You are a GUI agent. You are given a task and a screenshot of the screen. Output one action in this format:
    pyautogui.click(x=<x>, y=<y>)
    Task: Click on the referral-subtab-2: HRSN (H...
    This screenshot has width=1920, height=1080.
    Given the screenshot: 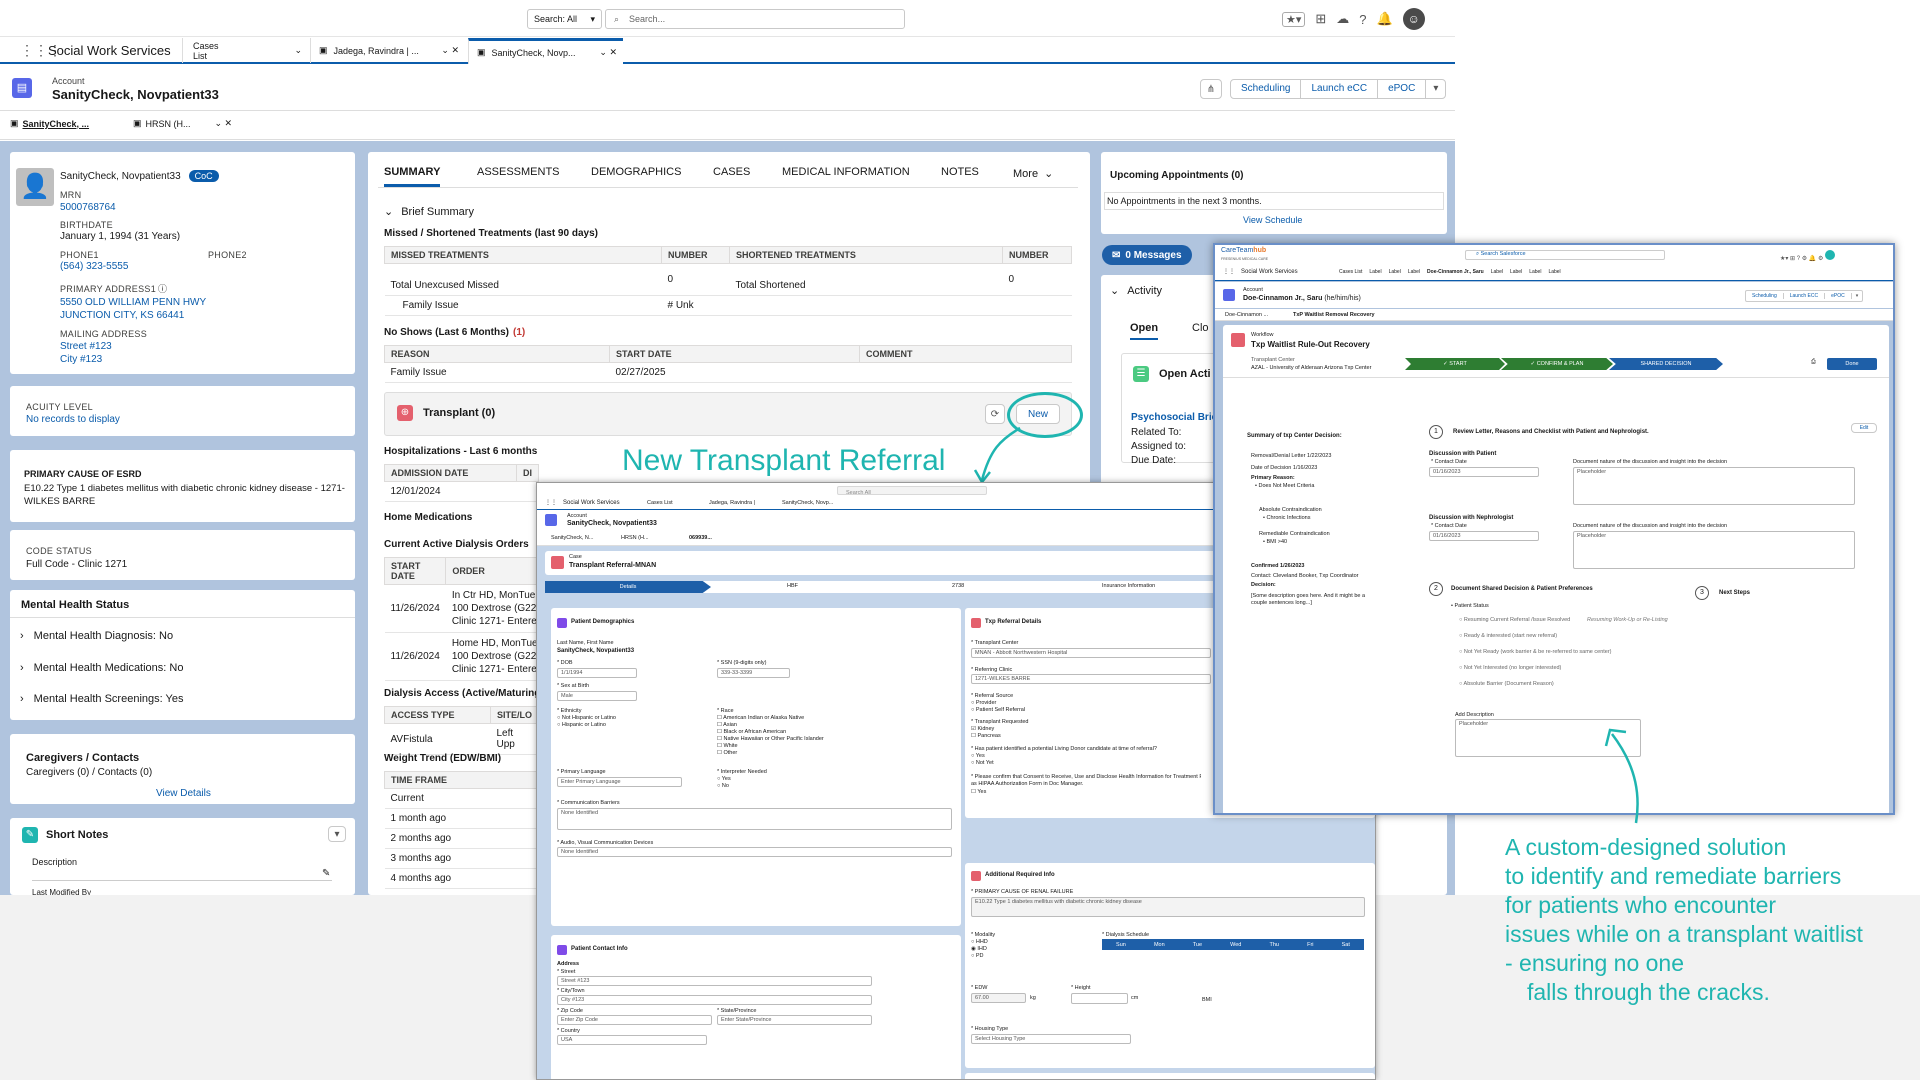 What is the action you would take?
    pyautogui.click(x=635, y=538)
    